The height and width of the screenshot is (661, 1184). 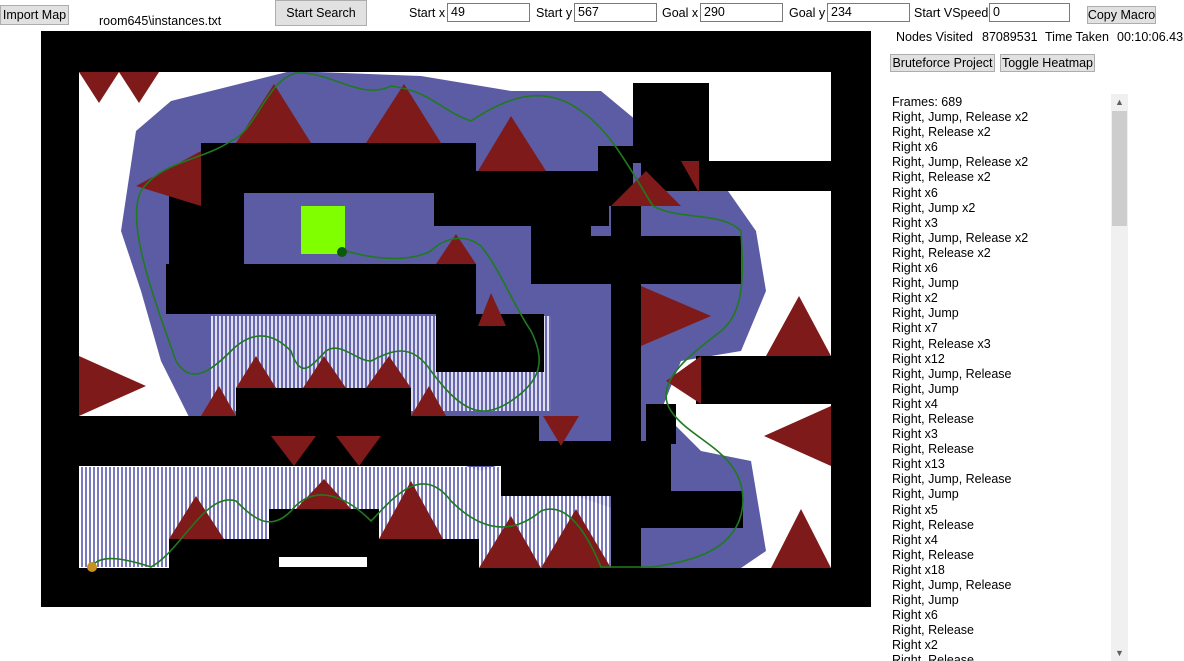 What do you see at coordinates (918, 464) in the screenshot?
I see `macro-line: Right x13` at bounding box center [918, 464].